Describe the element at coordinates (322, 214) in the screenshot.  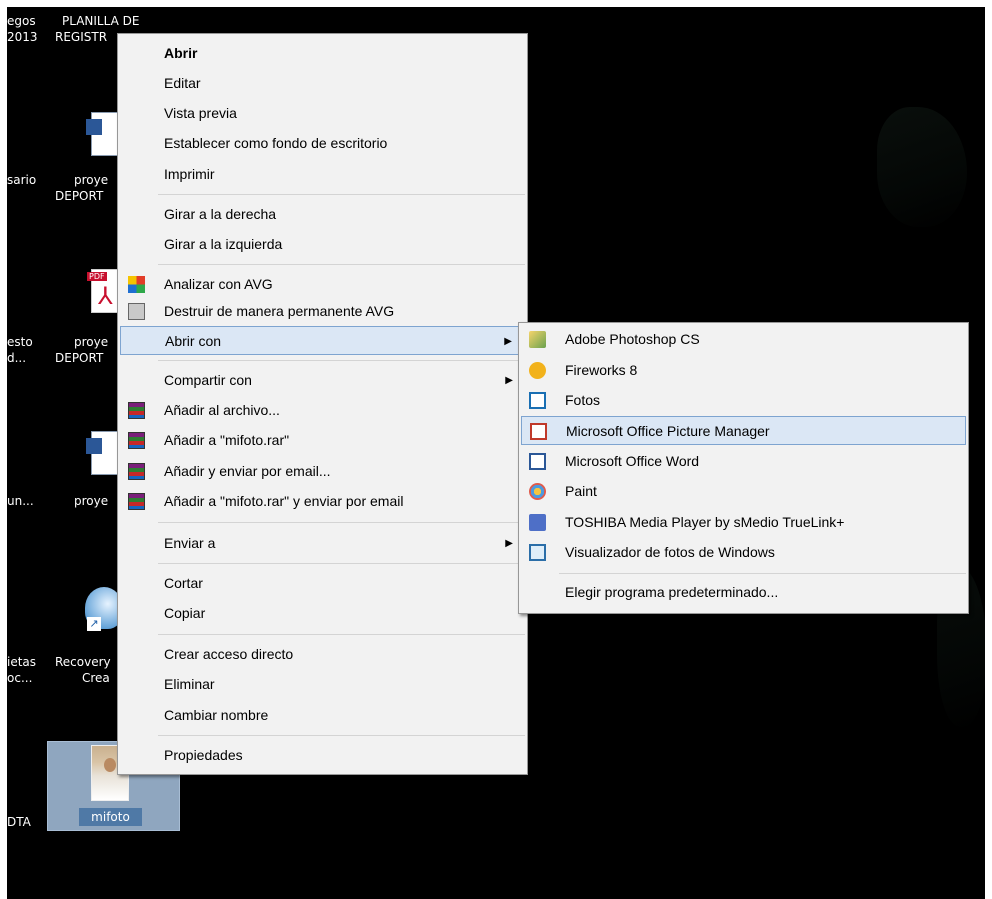
I see `menu-item-girar-derecha: Girar a la derecha` at that location.